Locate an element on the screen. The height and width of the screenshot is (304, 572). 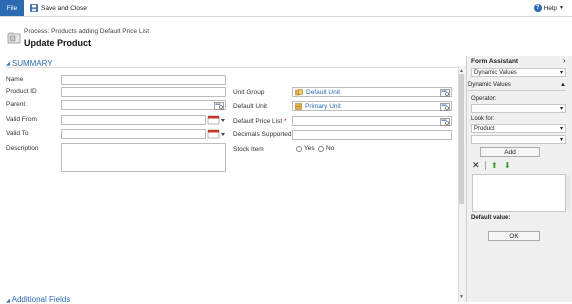
unit-group-lookup: Default Unit is located at coordinates (372, 92).